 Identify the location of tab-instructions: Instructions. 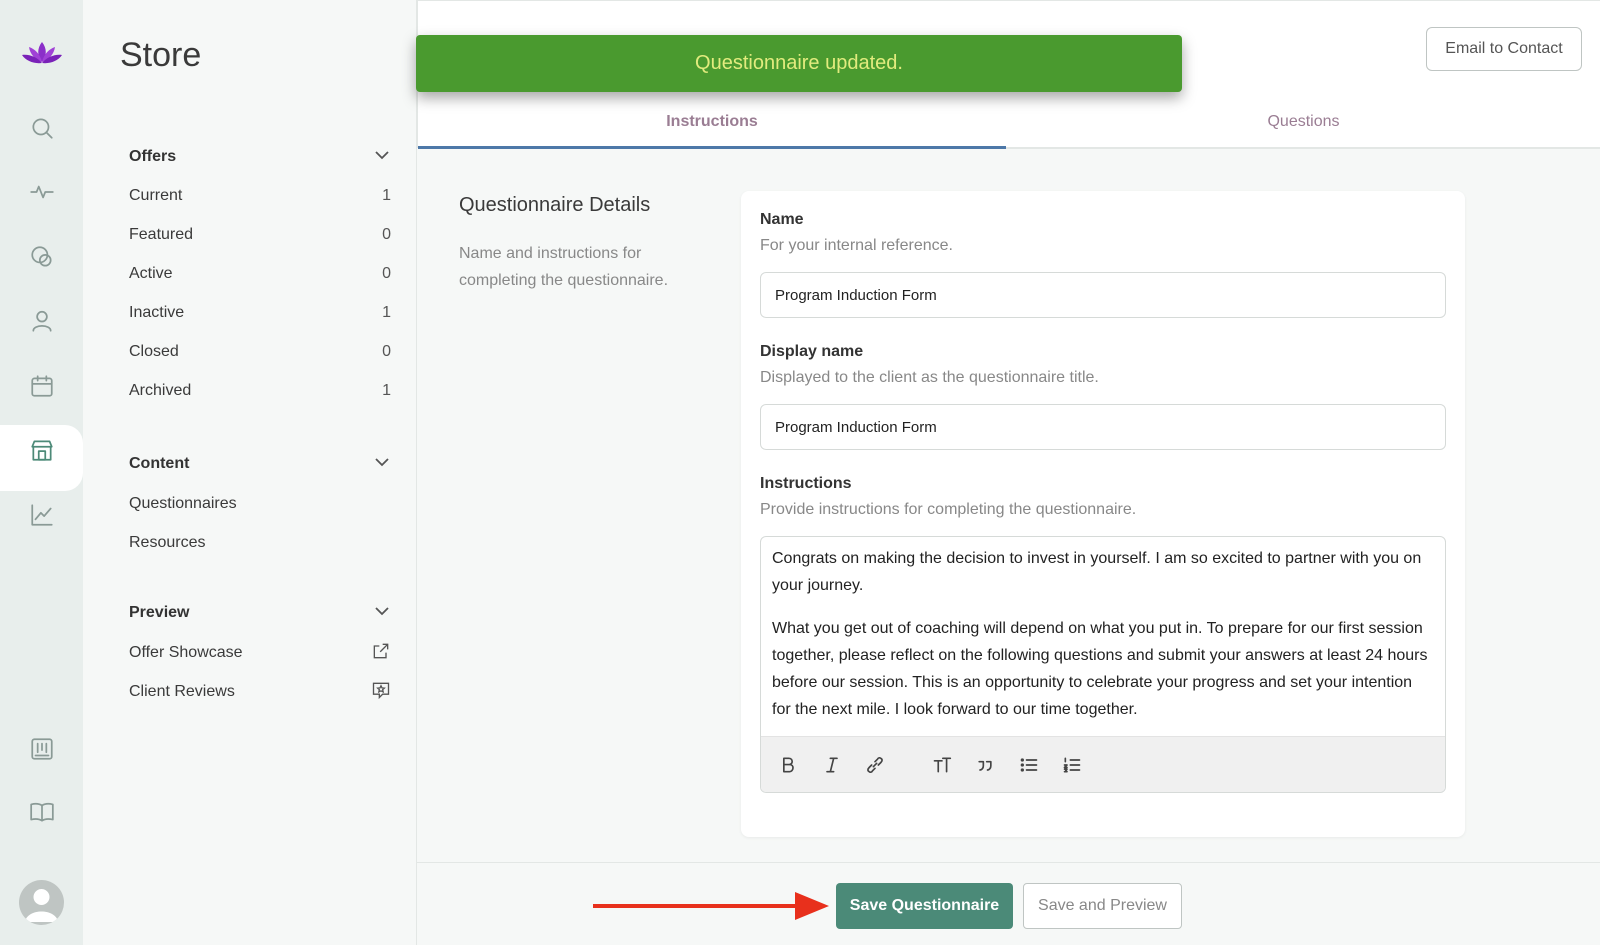
(712, 123).